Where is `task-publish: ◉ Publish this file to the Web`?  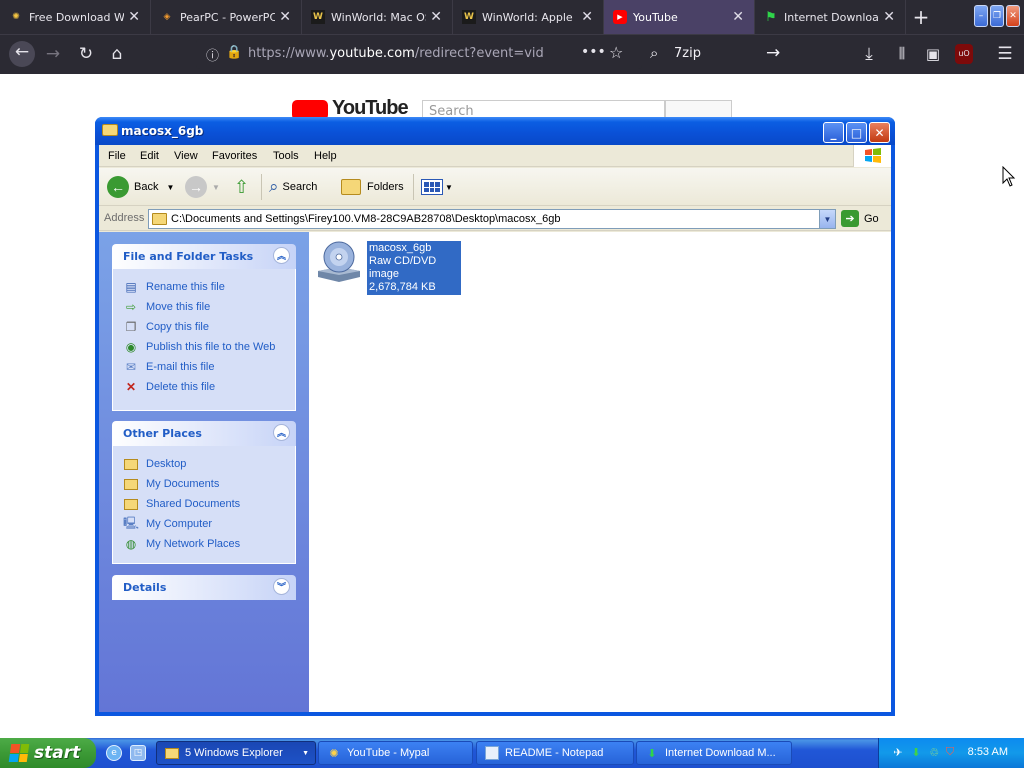
task-publish: ◉ Publish this file to the Web is located at coordinates (199, 347).